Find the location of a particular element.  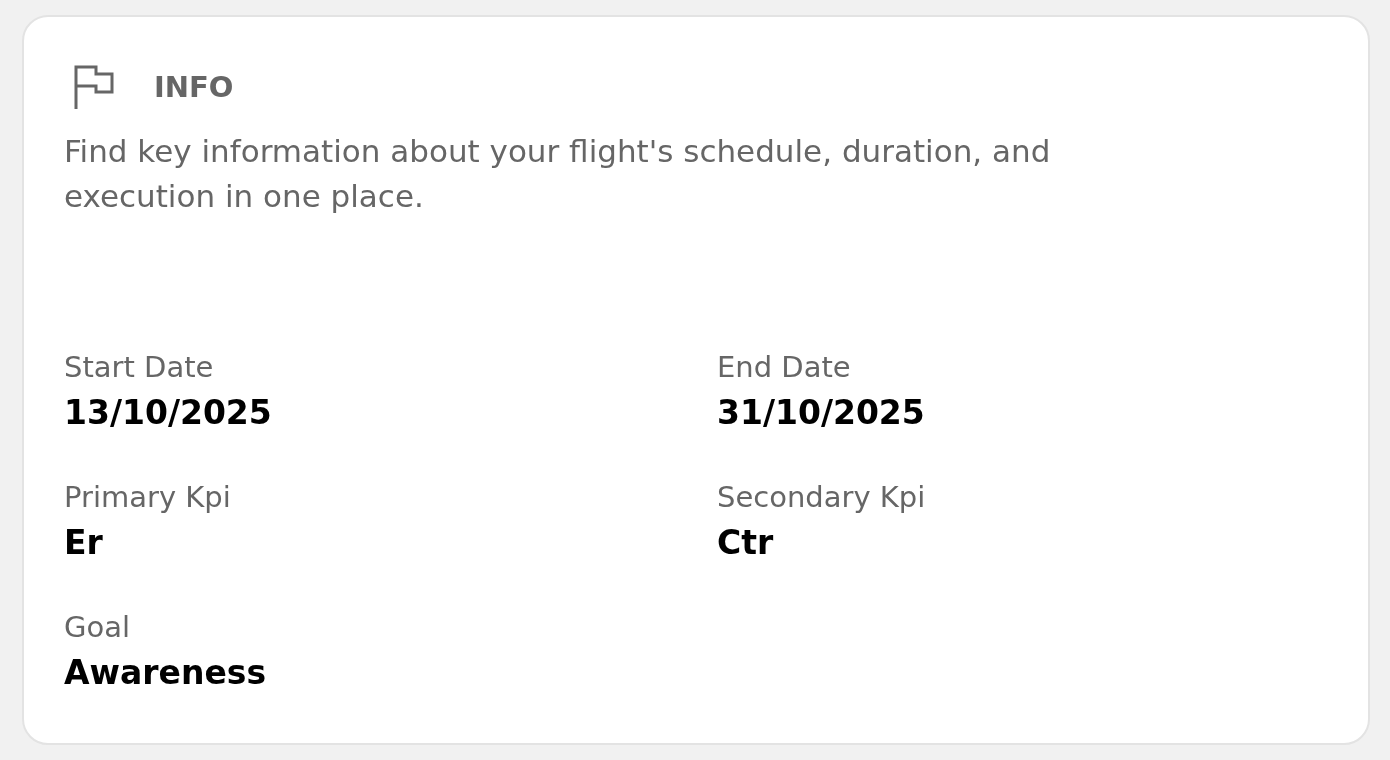

field-label: Primary Kpi is located at coordinates (147, 497).